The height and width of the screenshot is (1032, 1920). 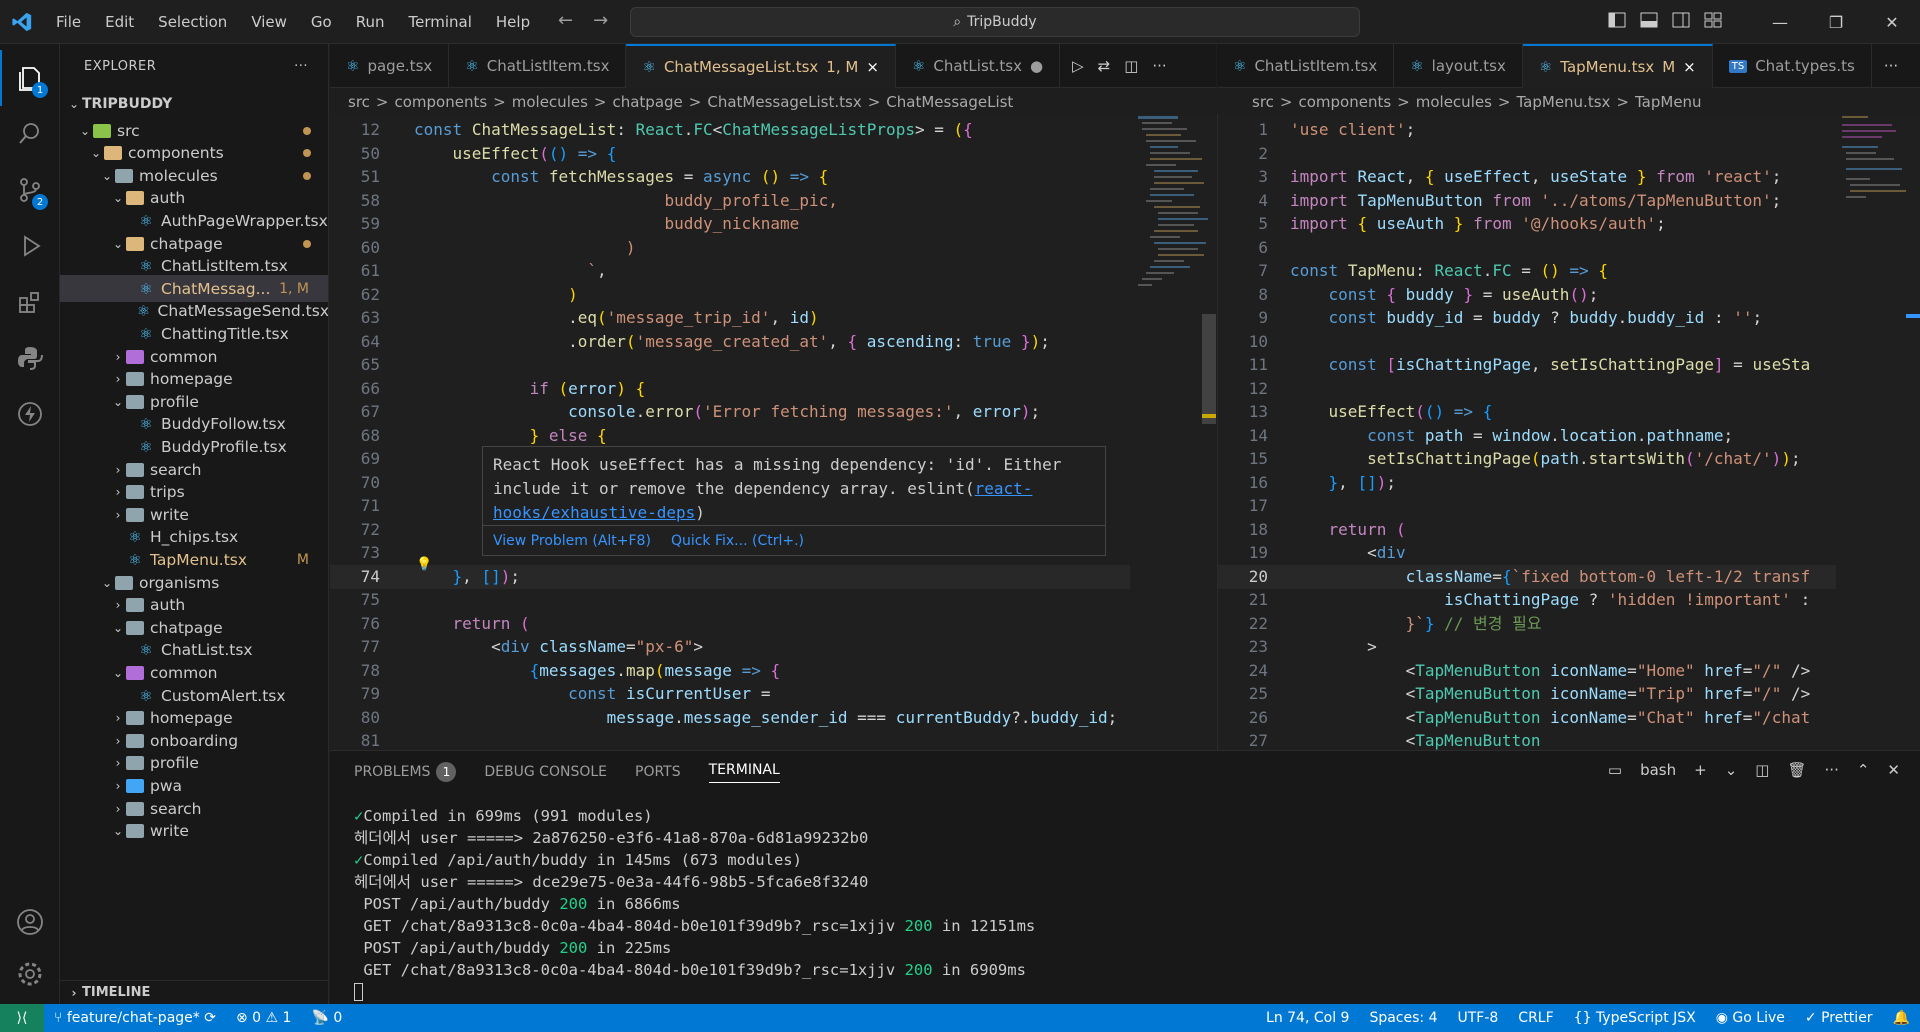 I want to click on remote-icon: ⟩⟨, so click(x=22, y=1018).